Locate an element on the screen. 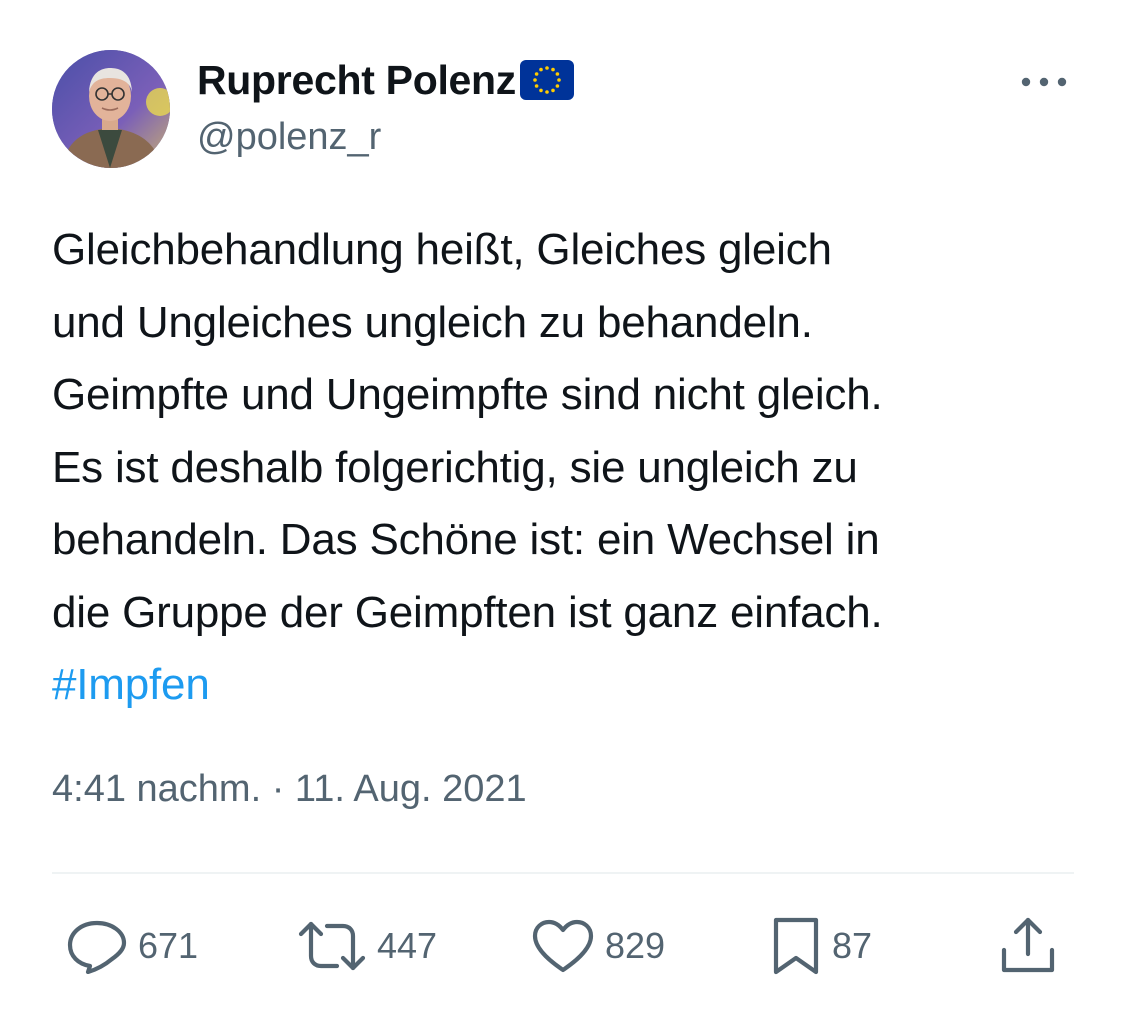 The width and height of the screenshot is (1125, 1028). avatar is located at coordinates (111, 109).